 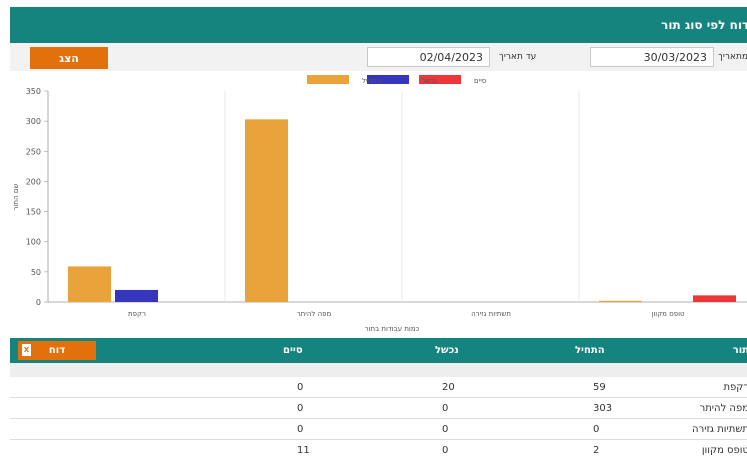 What do you see at coordinates (735, 387) in the screenshot?
I see `cell-queue: רקפת` at bounding box center [735, 387].